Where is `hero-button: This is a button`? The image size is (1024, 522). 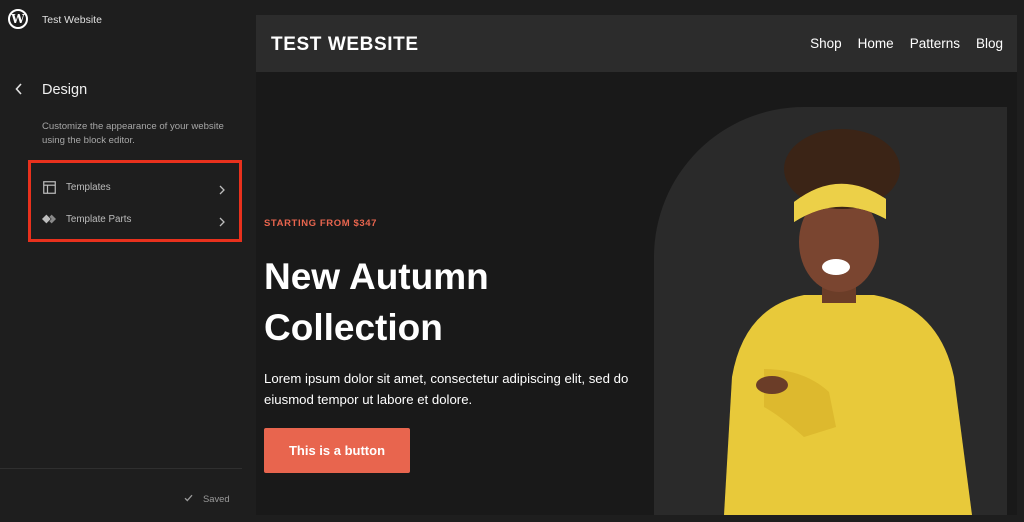 hero-button: This is a button is located at coordinates (337, 450).